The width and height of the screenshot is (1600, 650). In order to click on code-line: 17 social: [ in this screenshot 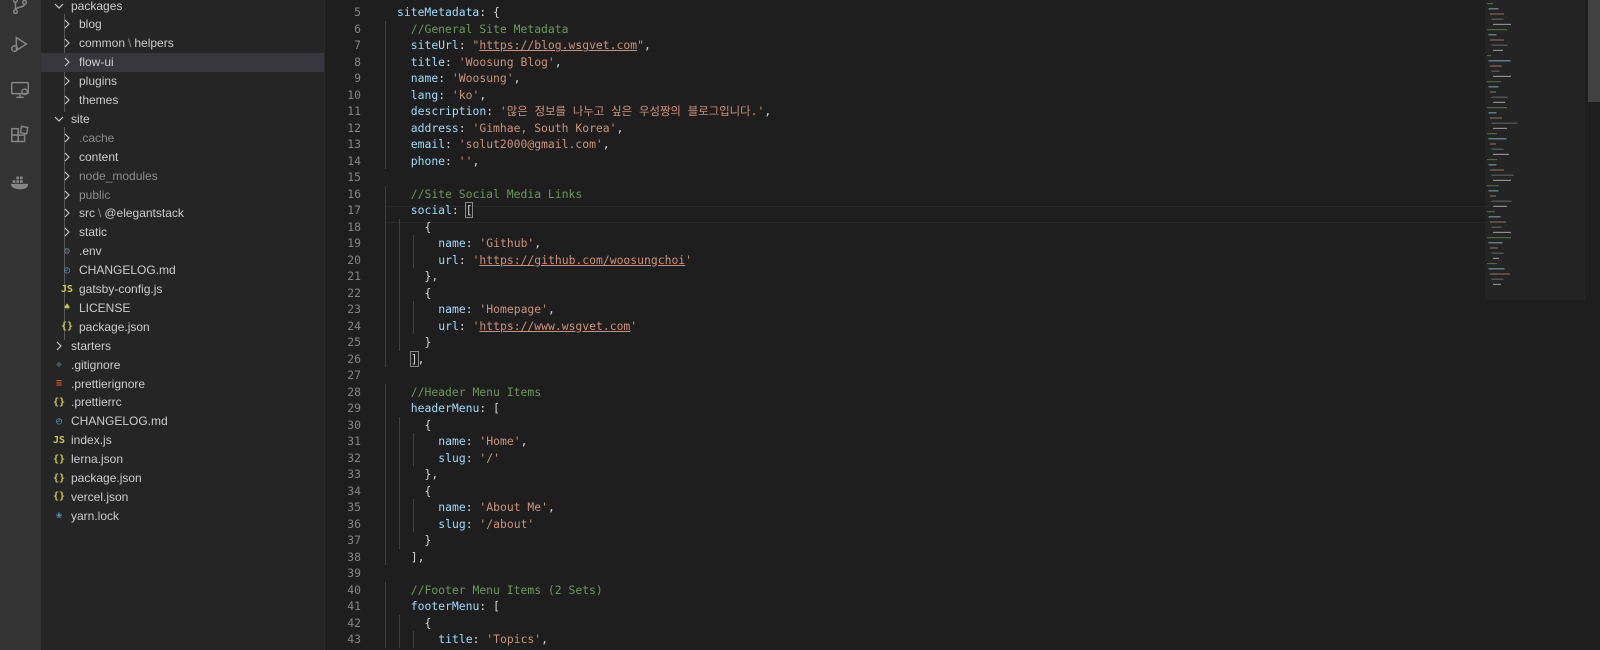, I will do `click(900, 210)`.